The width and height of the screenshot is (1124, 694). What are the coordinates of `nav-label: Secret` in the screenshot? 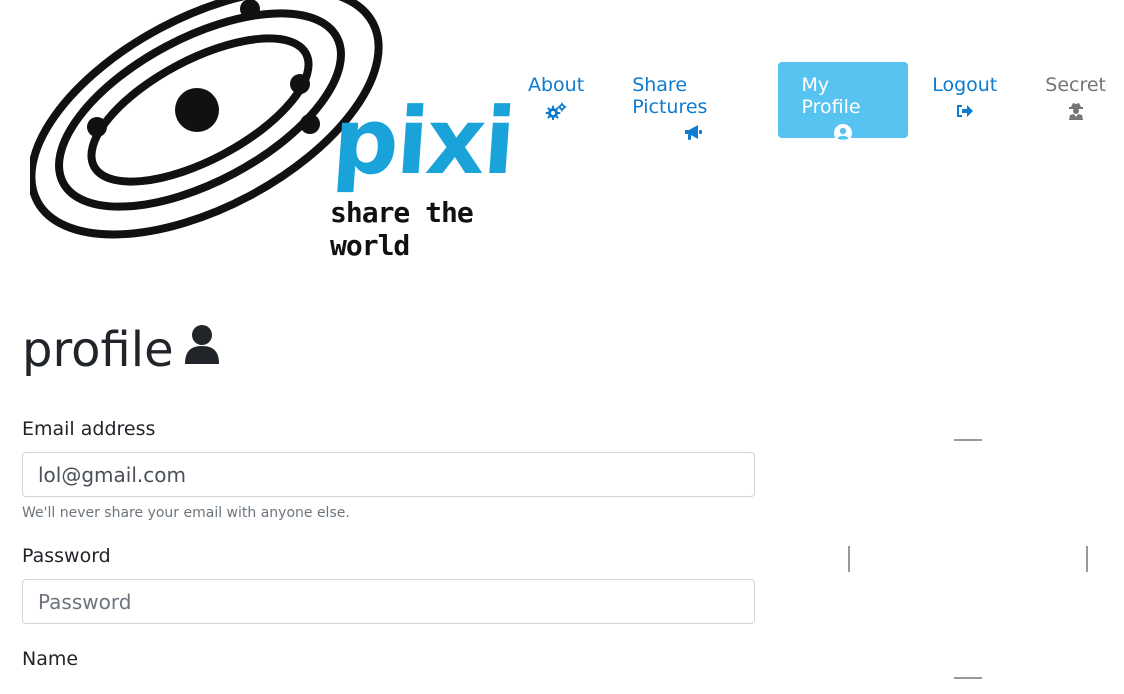 It's located at (1075, 85).